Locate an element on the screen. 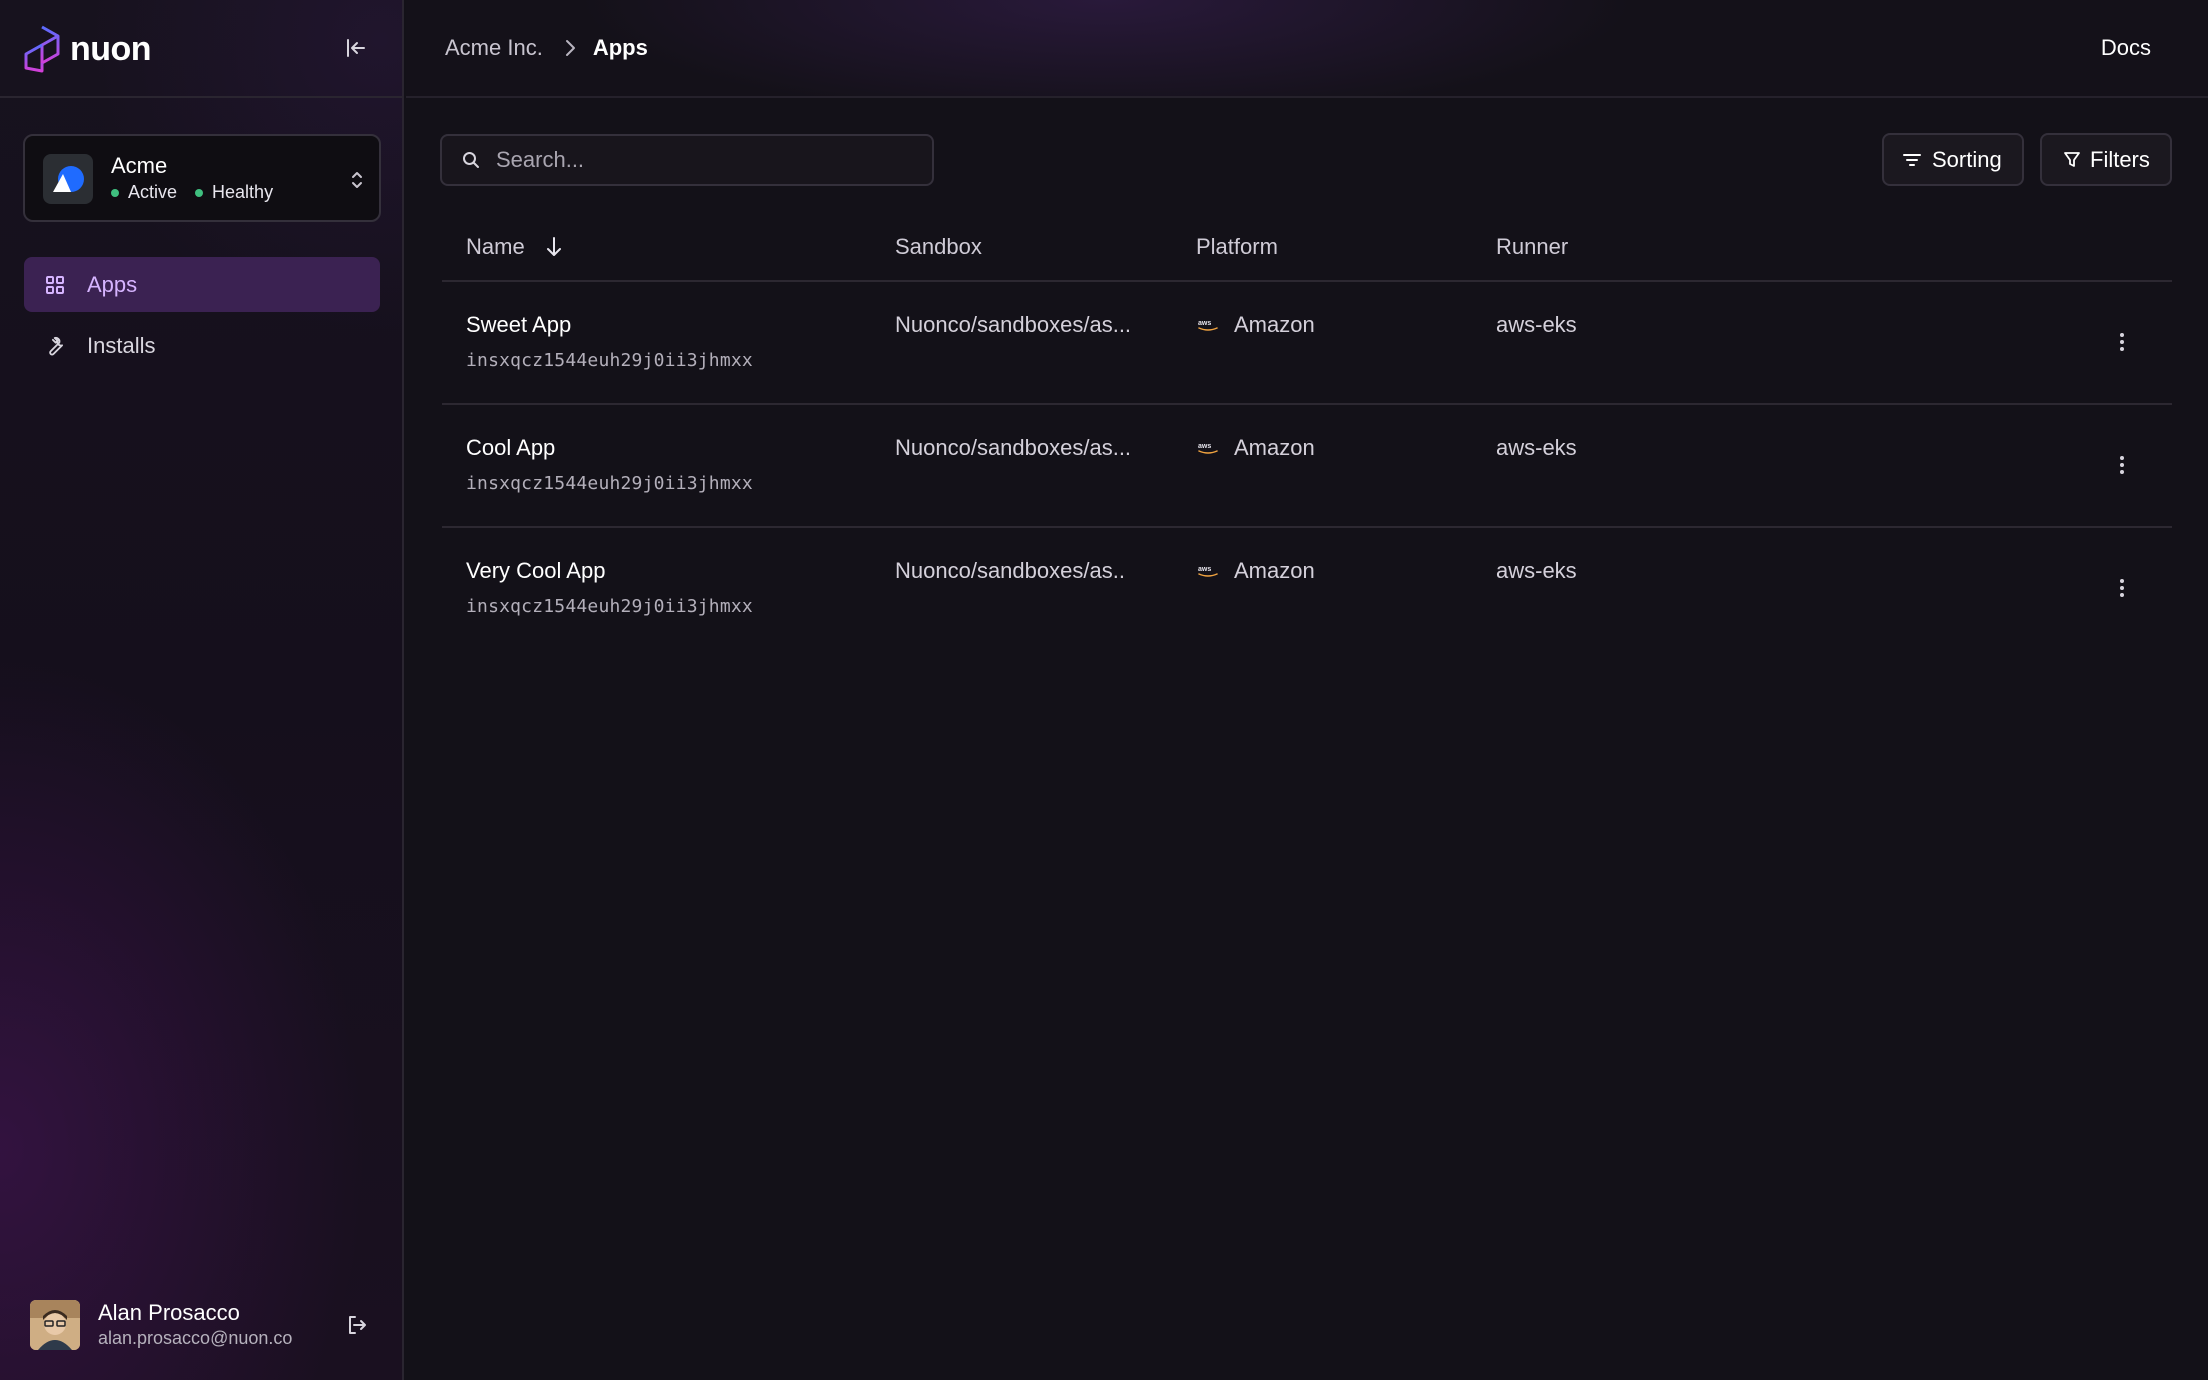 Image resolution: width=2208 pixels, height=1380 pixels. sorting-label: Sorting is located at coordinates (1967, 159).